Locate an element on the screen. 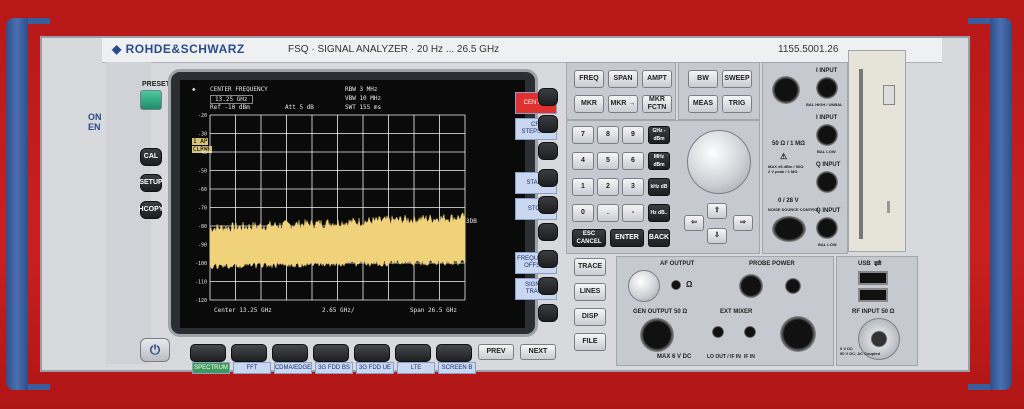 The width and height of the screenshot is (1024, 409). key-digit-10: . is located at coordinates (608, 213).